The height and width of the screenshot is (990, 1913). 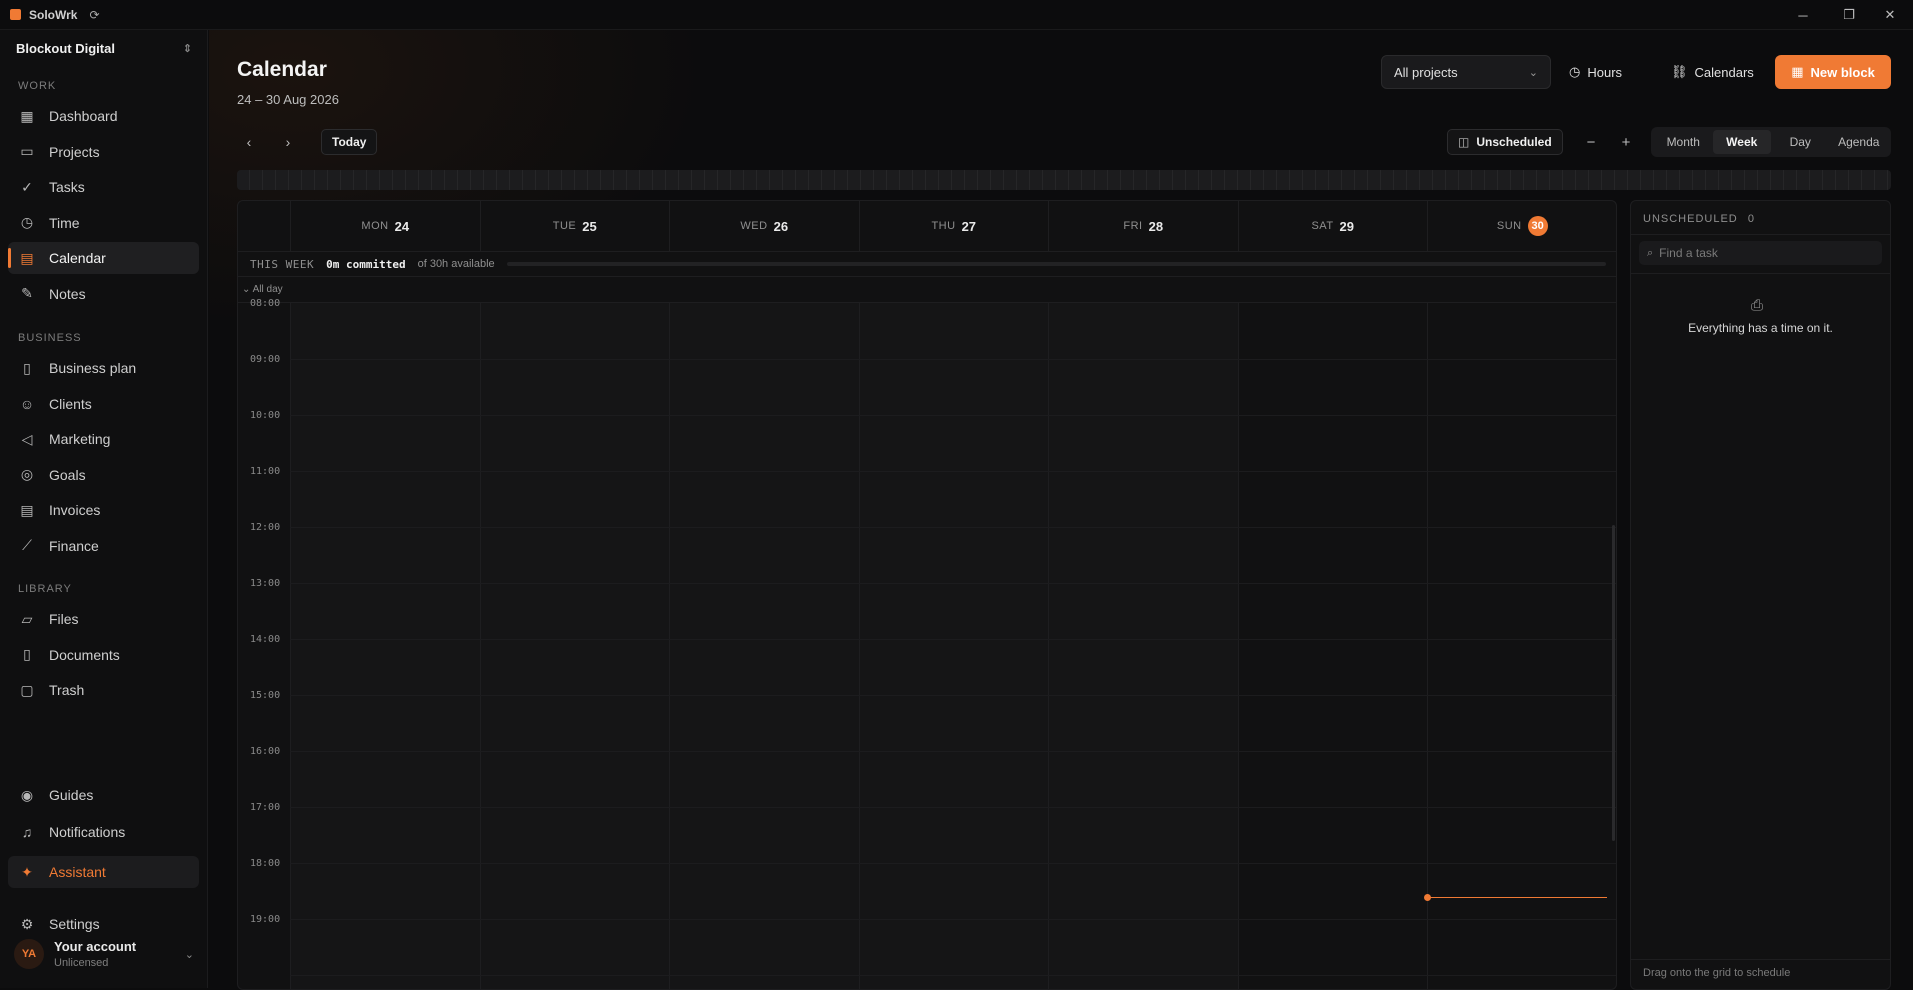 What do you see at coordinates (1143, 646) in the screenshot?
I see `day-column-fri` at bounding box center [1143, 646].